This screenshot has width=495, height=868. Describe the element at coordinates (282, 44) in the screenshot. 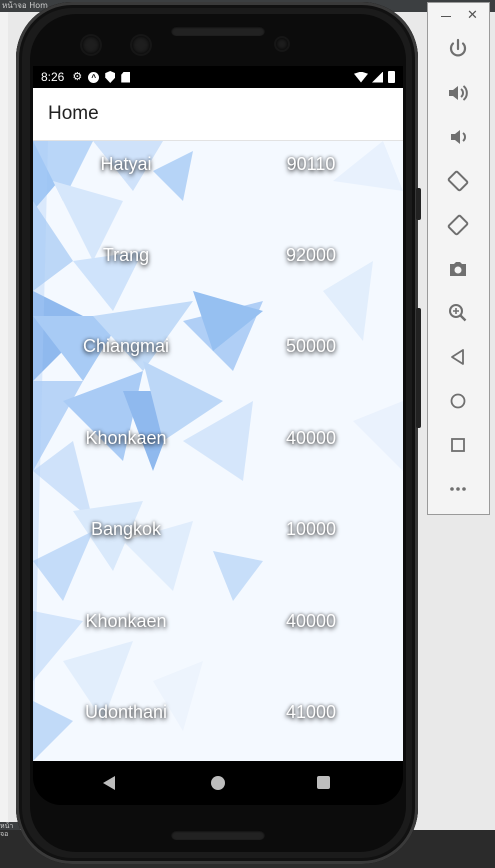

I see `proximity-sensor` at that location.